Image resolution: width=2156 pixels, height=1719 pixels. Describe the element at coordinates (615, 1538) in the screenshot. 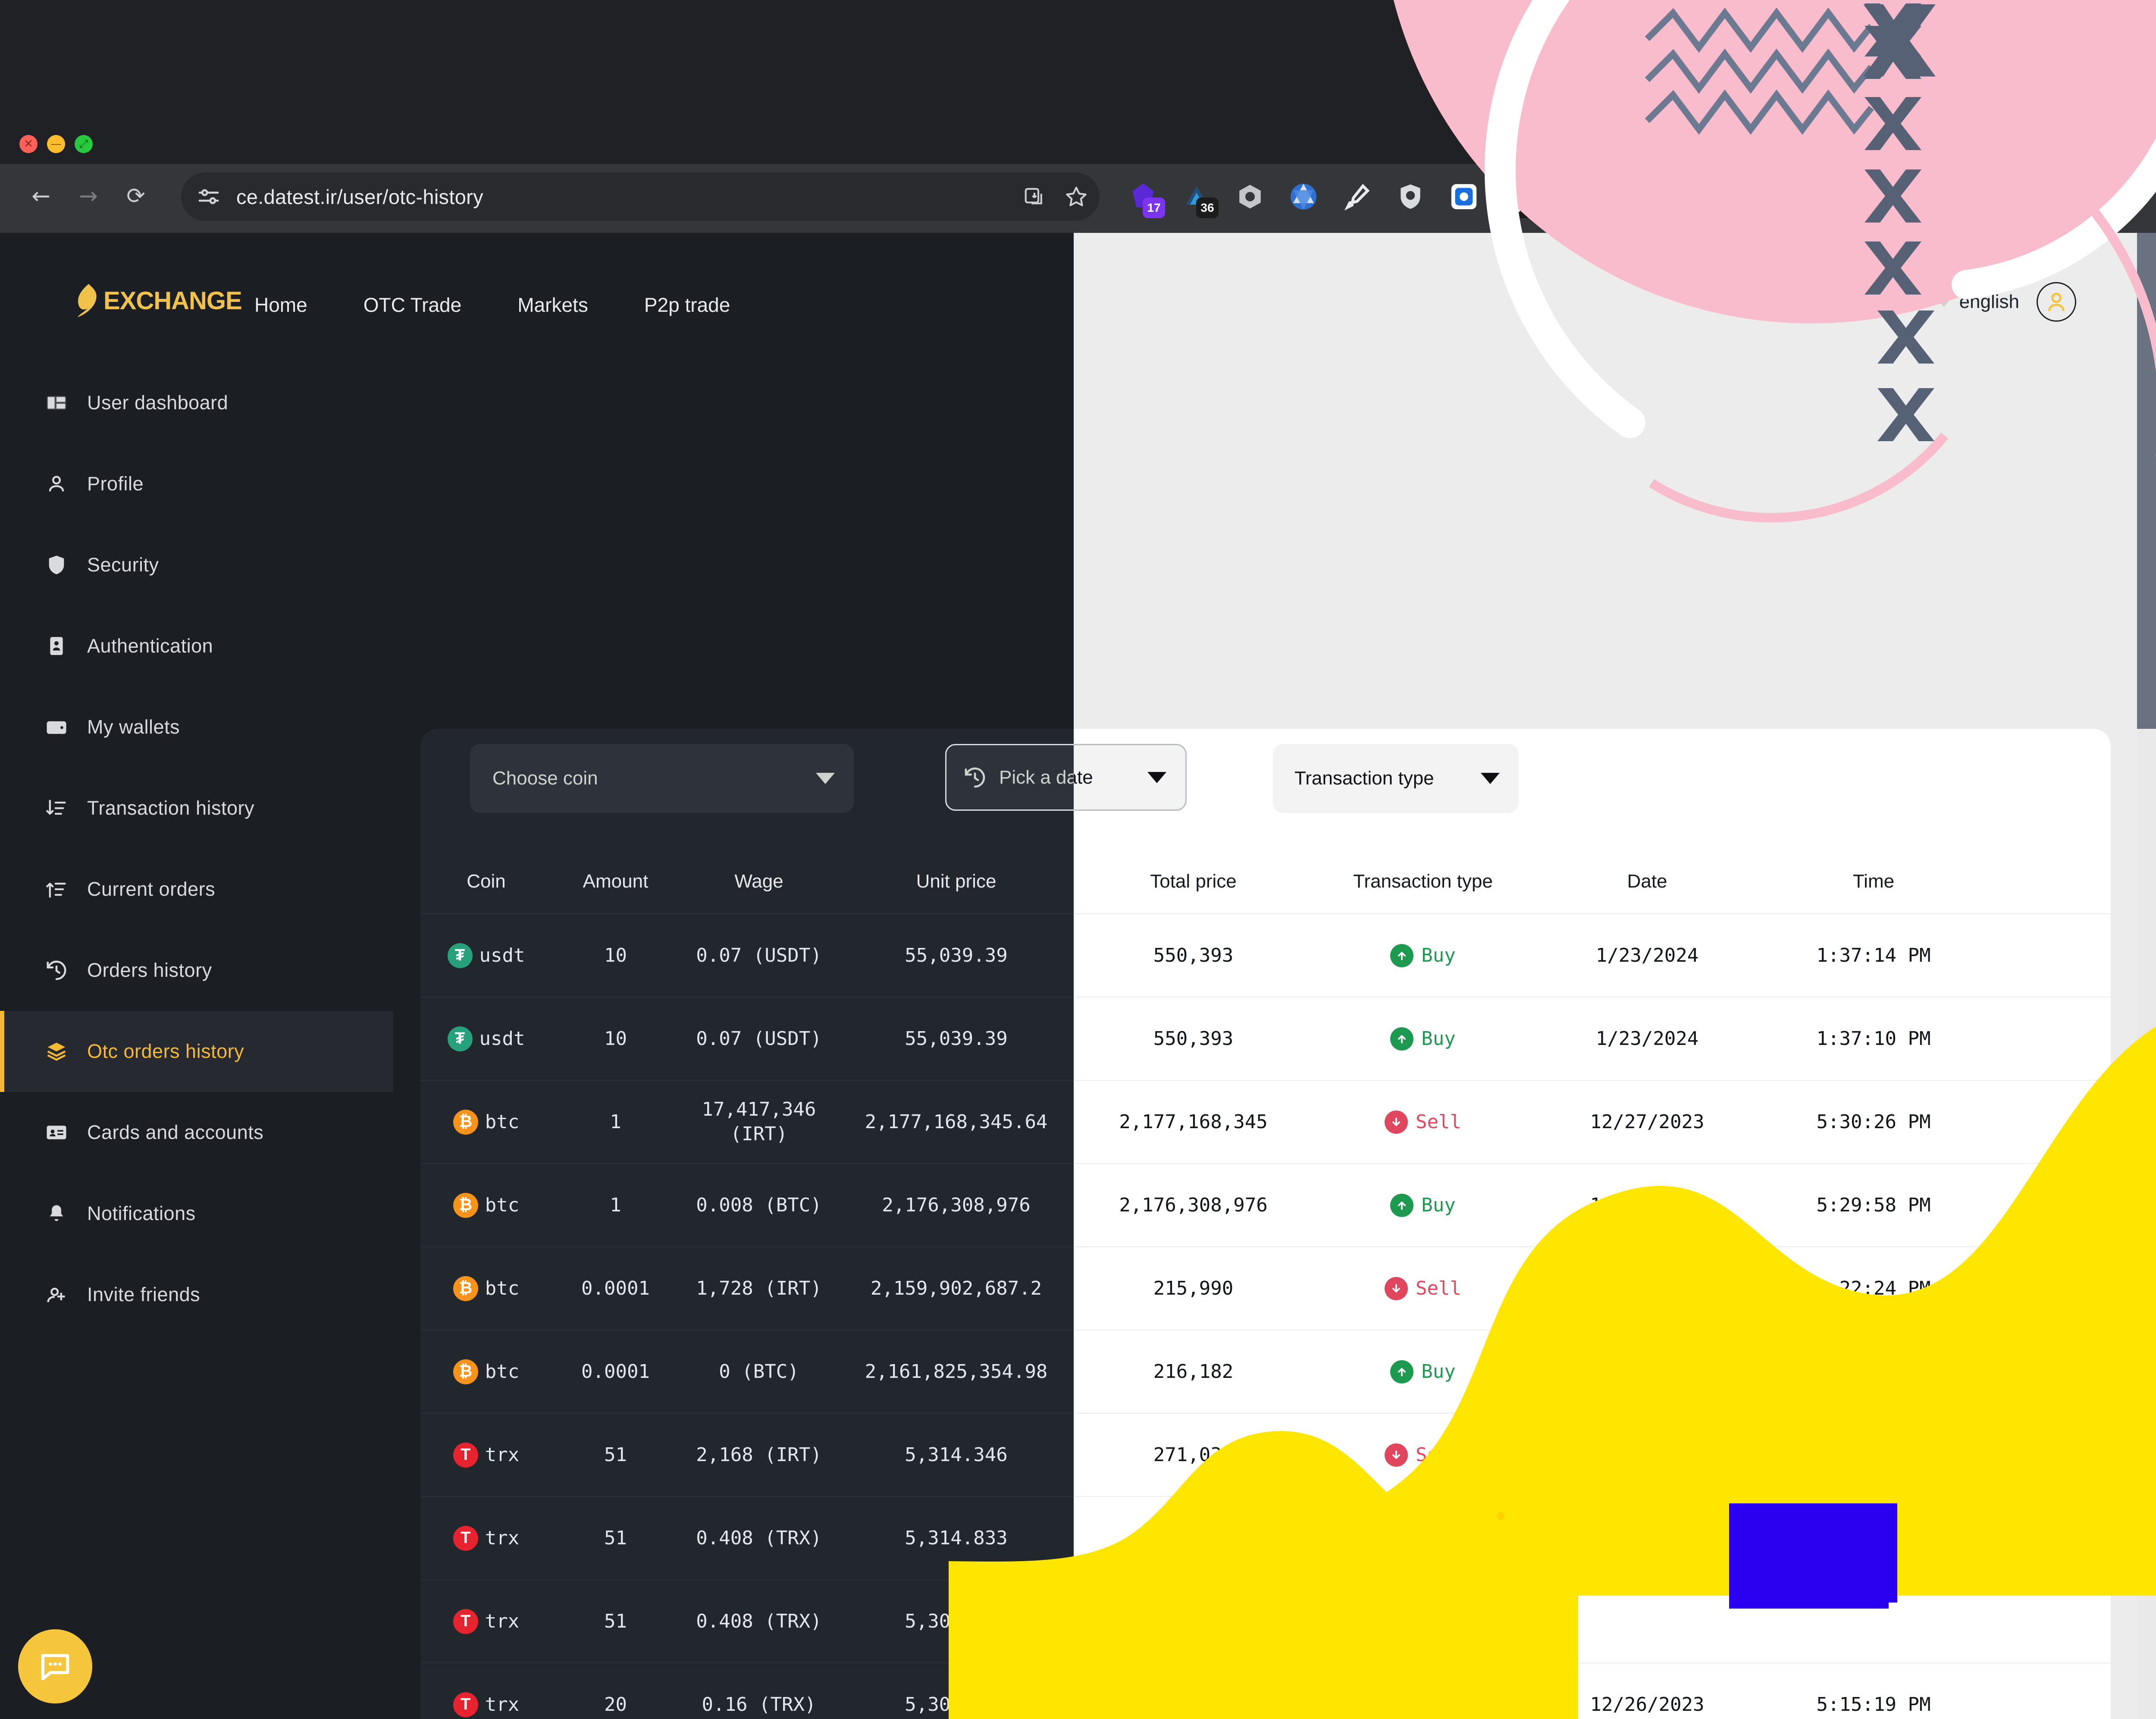

I see `cell-amount: 51` at that location.